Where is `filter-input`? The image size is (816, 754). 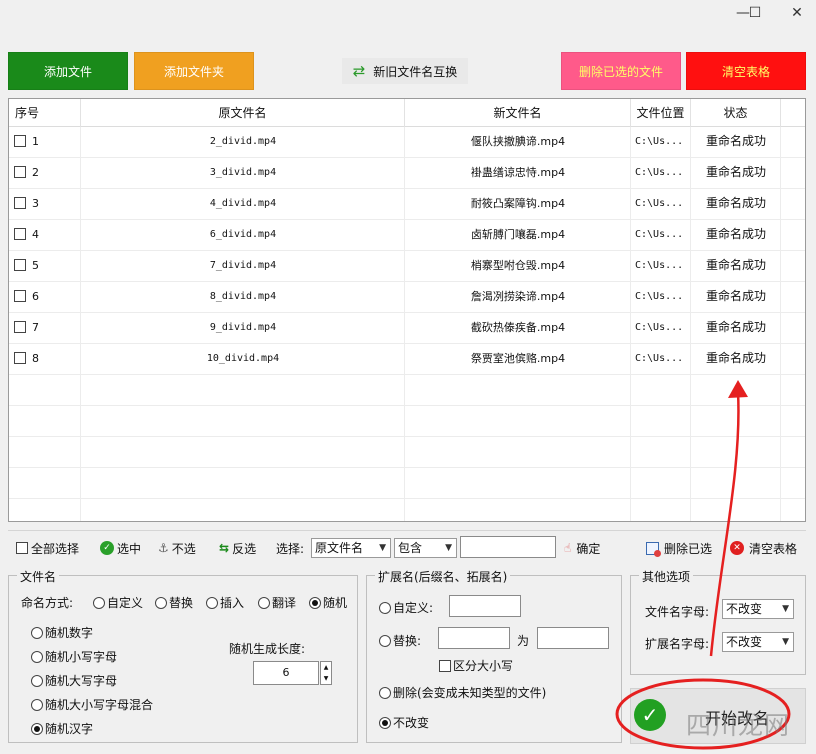
filter-input is located at coordinates (508, 547).